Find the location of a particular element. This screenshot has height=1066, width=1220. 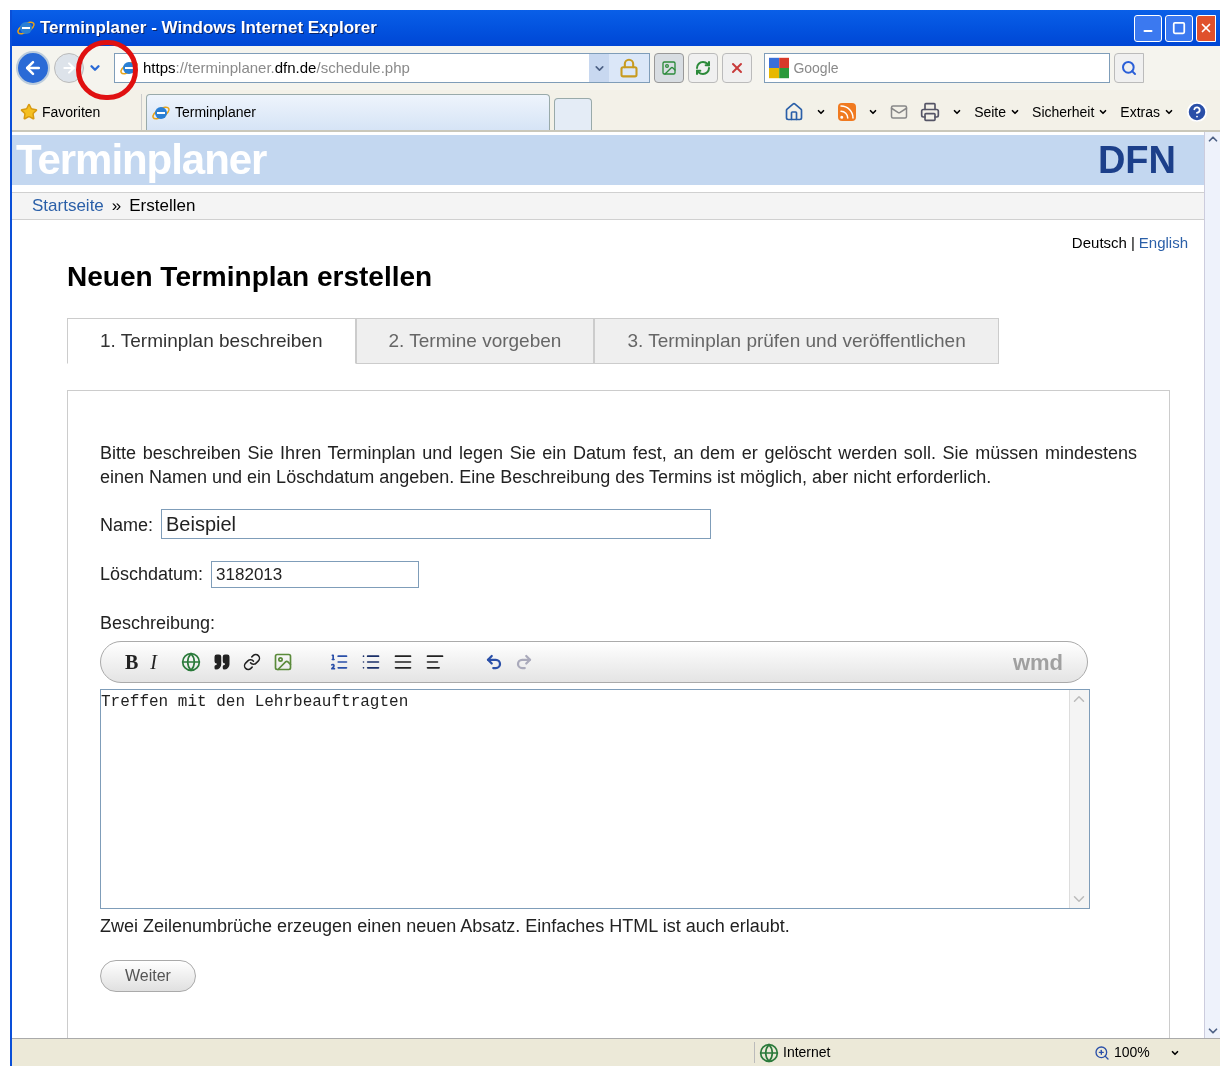

address-field: https://terminplaner.dfn.de/schedule.php is located at coordinates (382, 68).